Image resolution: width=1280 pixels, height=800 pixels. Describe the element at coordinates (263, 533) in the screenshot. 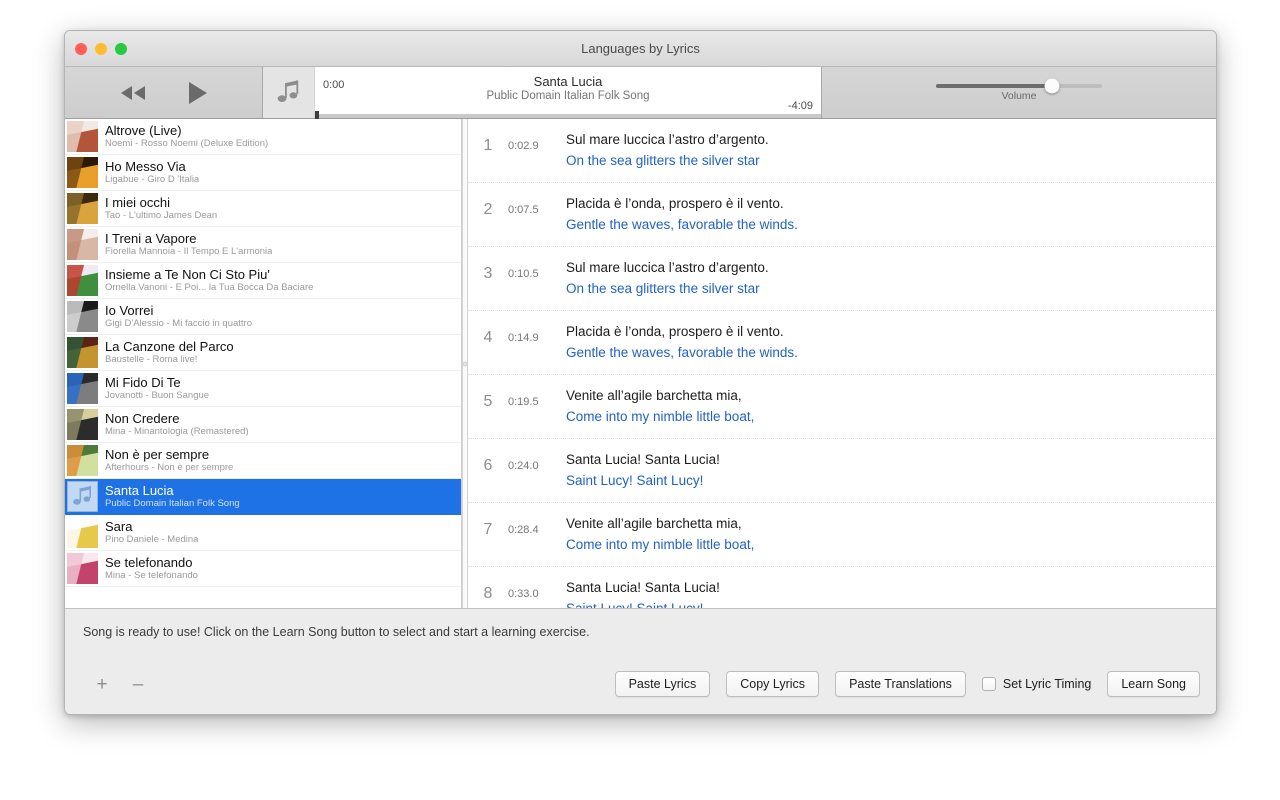

I see `song-list-item: Sara Pino Daniele - Medina` at that location.